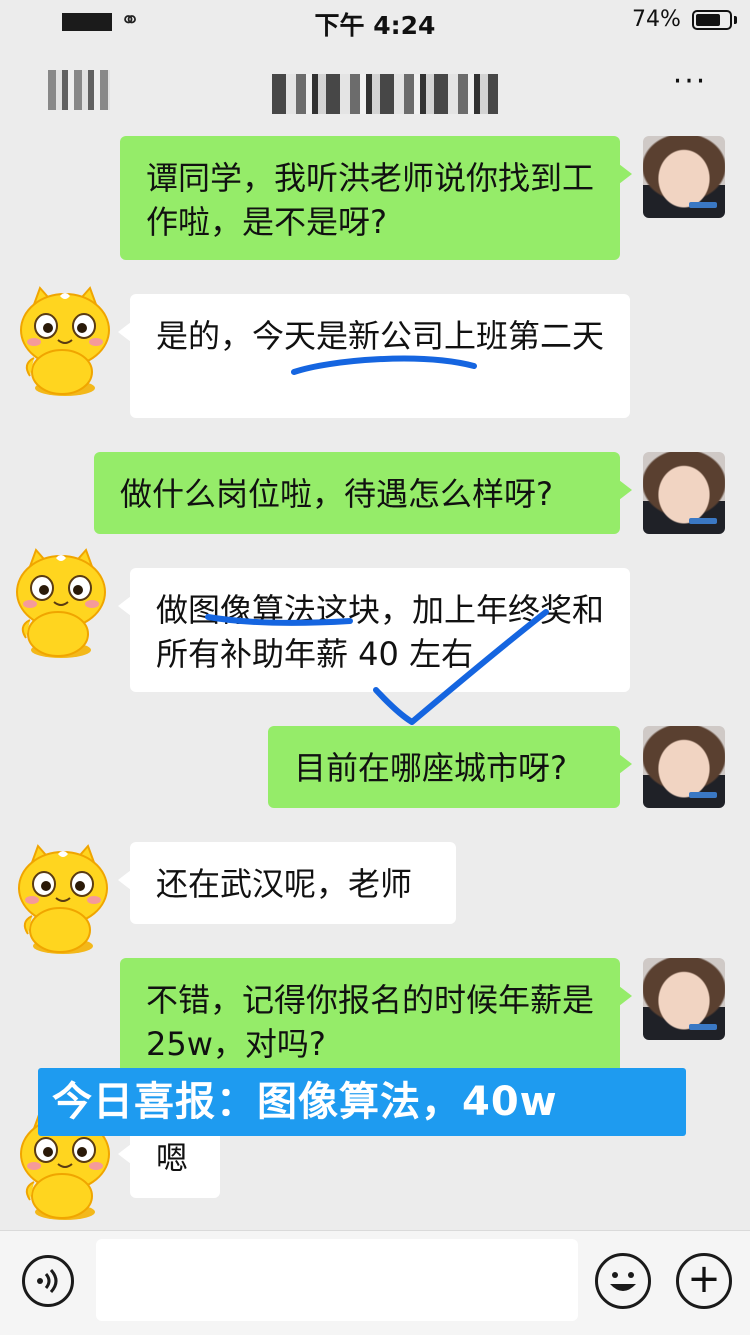 The height and width of the screenshot is (1335, 750). What do you see at coordinates (79, 90) in the screenshot?
I see `back-button-redacted` at bounding box center [79, 90].